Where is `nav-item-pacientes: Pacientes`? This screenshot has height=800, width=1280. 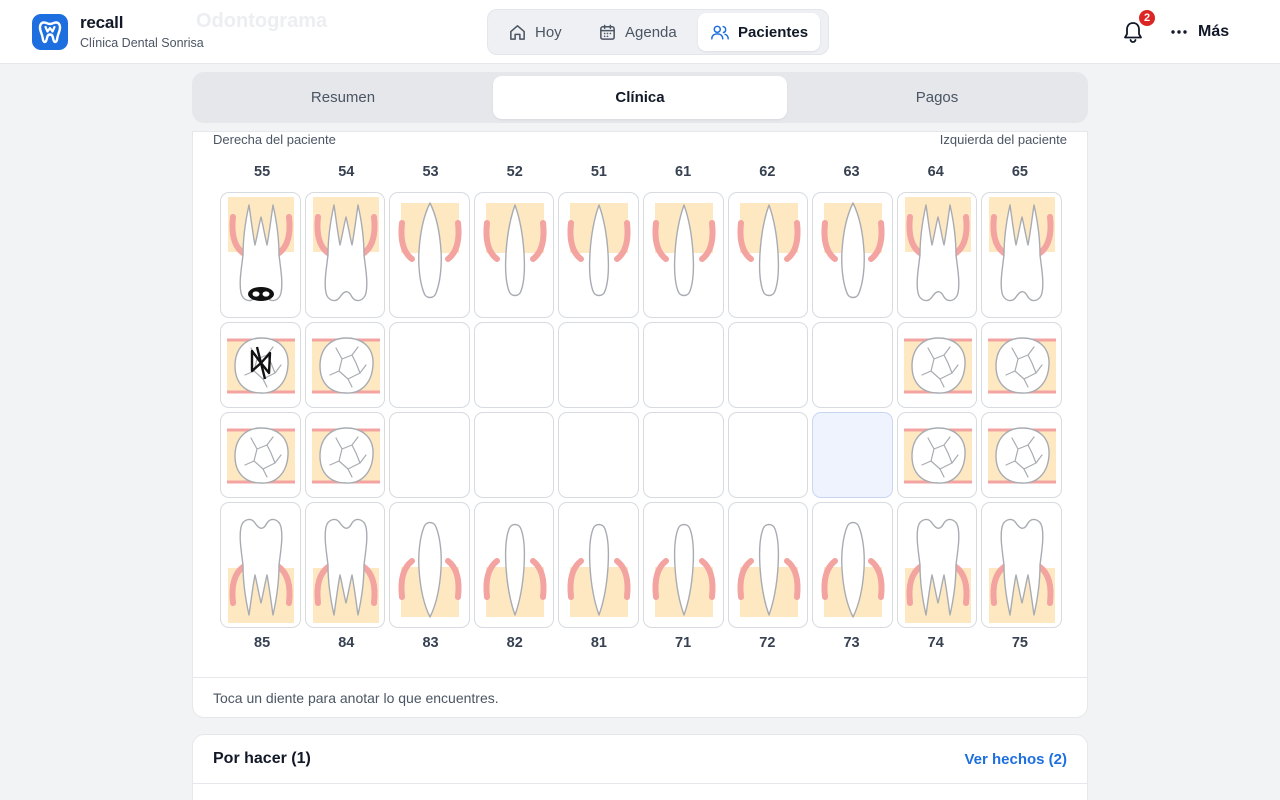
nav-item-pacientes: Pacientes is located at coordinates (759, 32).